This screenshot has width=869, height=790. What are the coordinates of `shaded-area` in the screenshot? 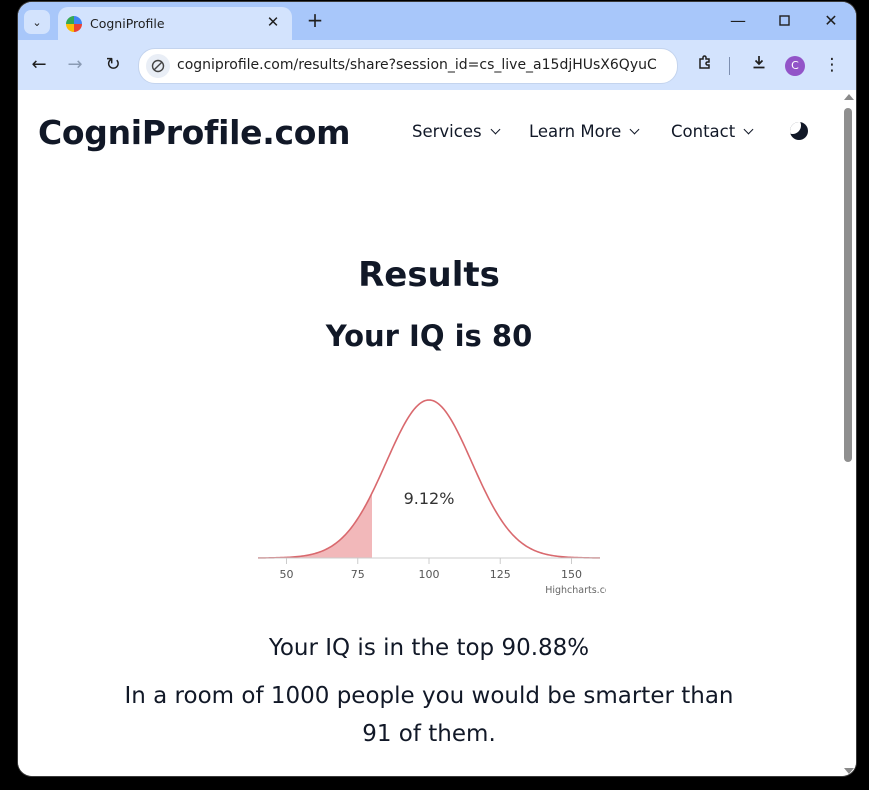 It's located at (315, 525).